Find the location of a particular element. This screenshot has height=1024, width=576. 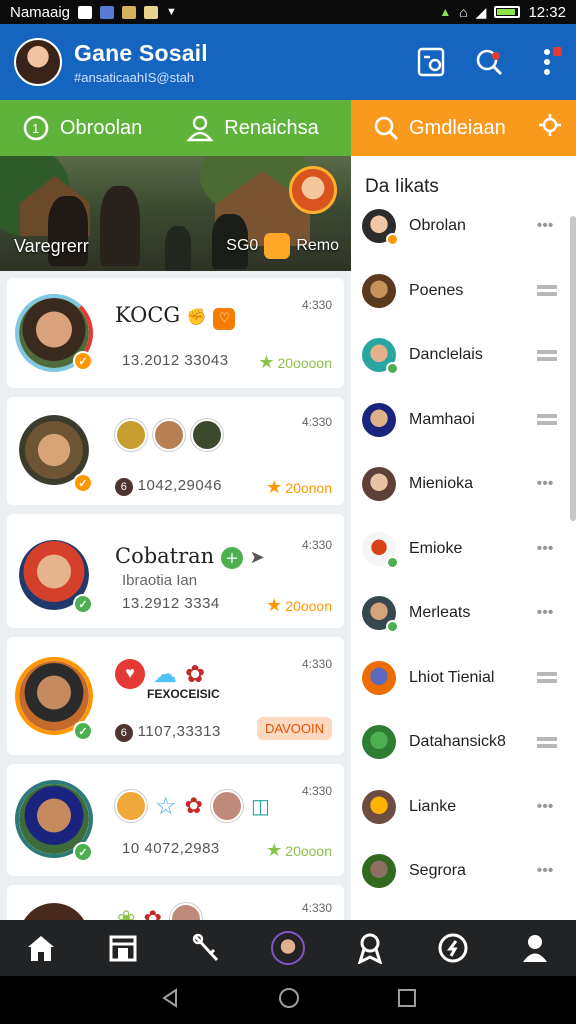

tab-label: Renaichsa is located at coordinates (271, 127).